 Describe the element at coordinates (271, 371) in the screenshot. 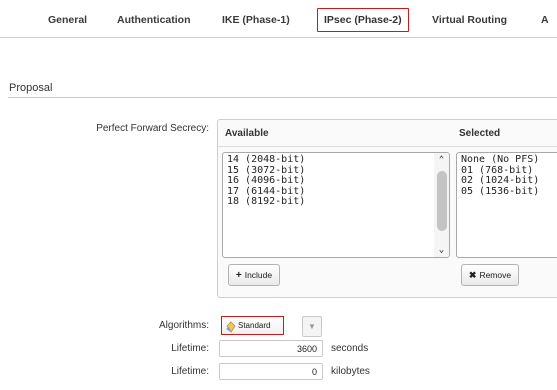

I see `lifetime-kilobytes-input` at that location.